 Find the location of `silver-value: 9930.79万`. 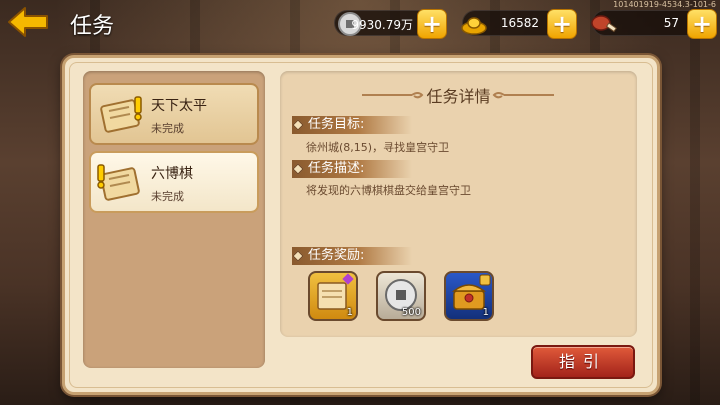

silver-value: 9930.79万 is located at coordinates (382, 25).